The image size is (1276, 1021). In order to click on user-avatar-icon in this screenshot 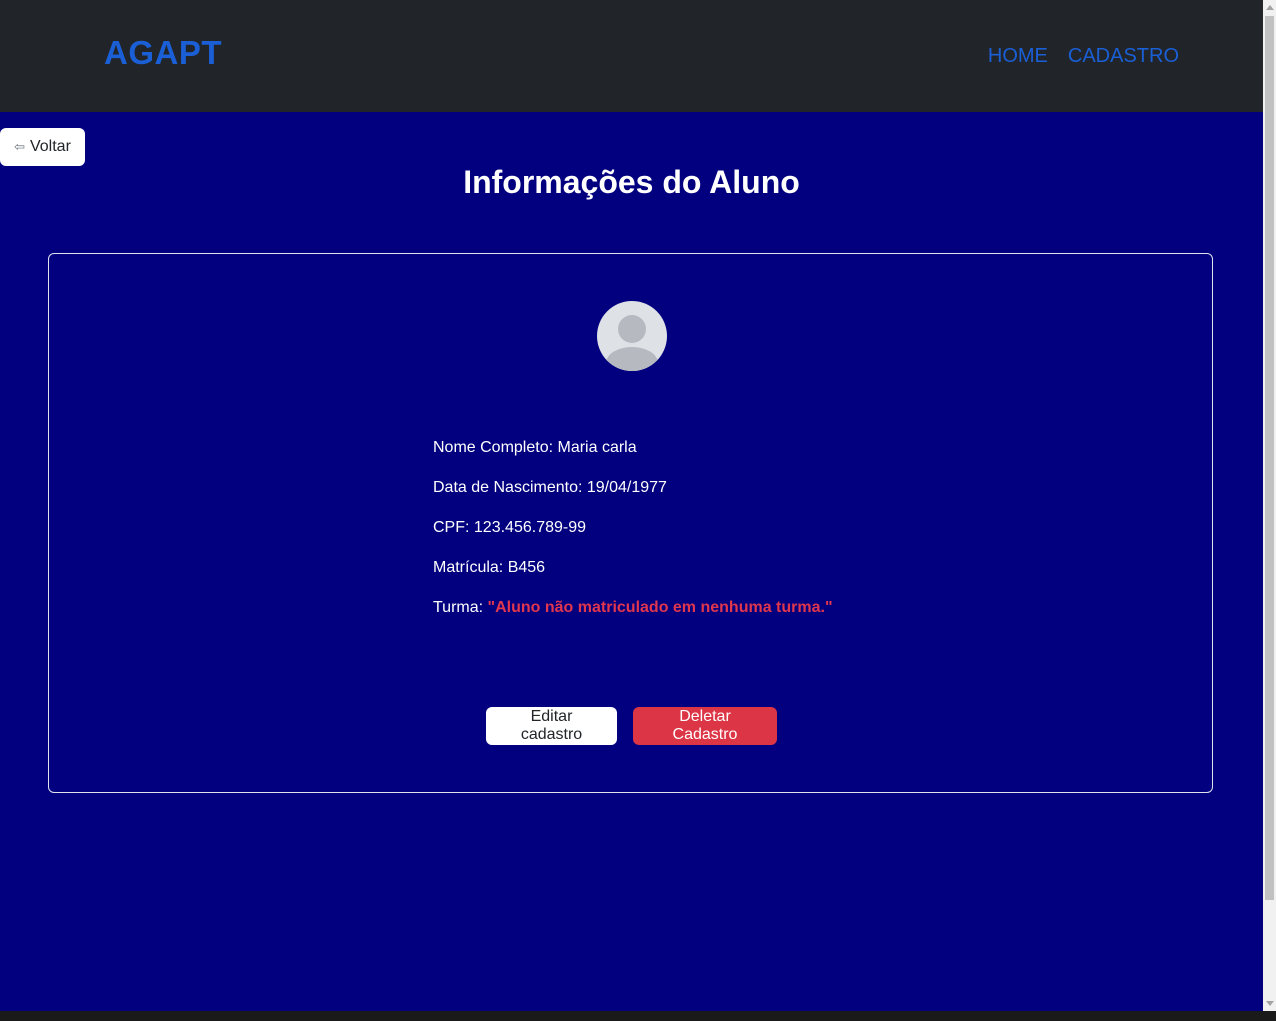, I will do `click(632, 336)`.